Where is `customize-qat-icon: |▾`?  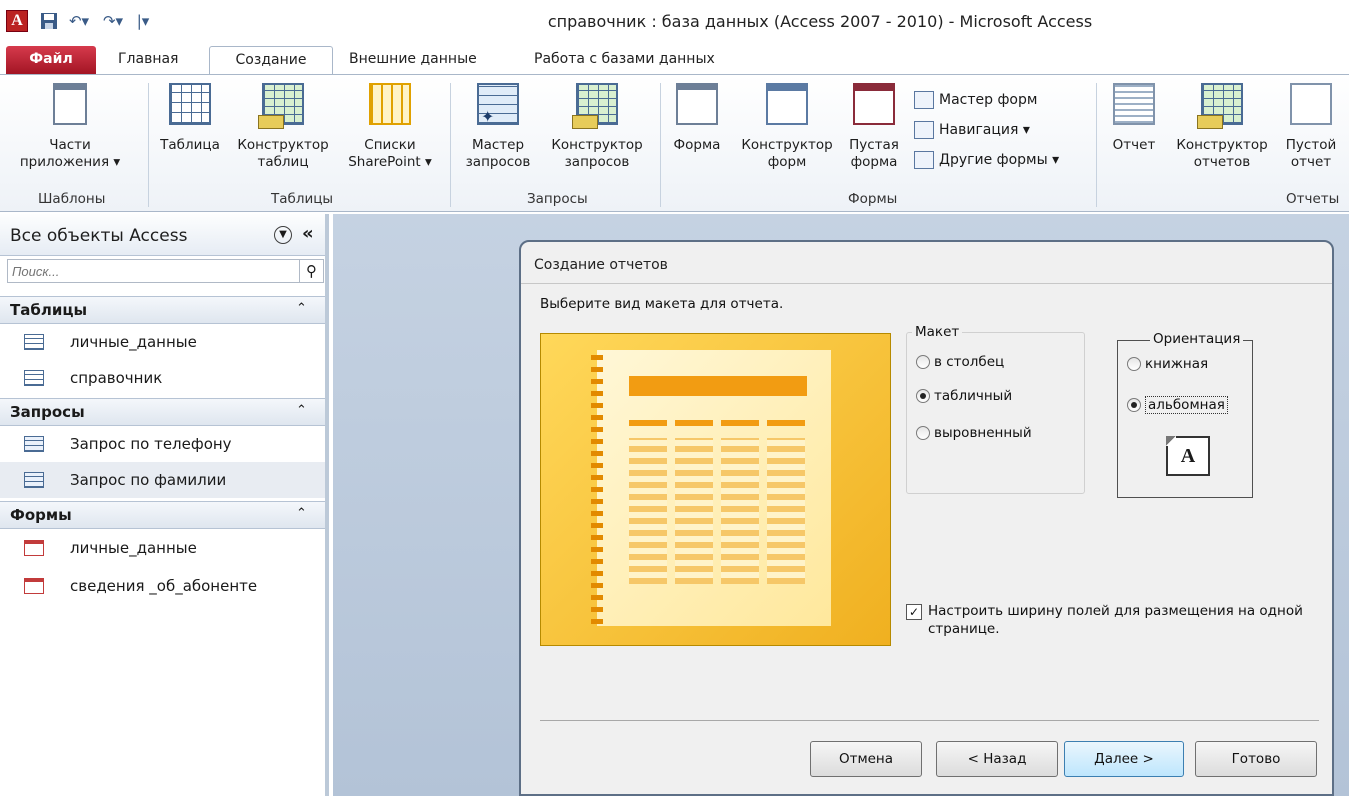 customize-qat-icon: |▾ is located at coordinates (143, 21).